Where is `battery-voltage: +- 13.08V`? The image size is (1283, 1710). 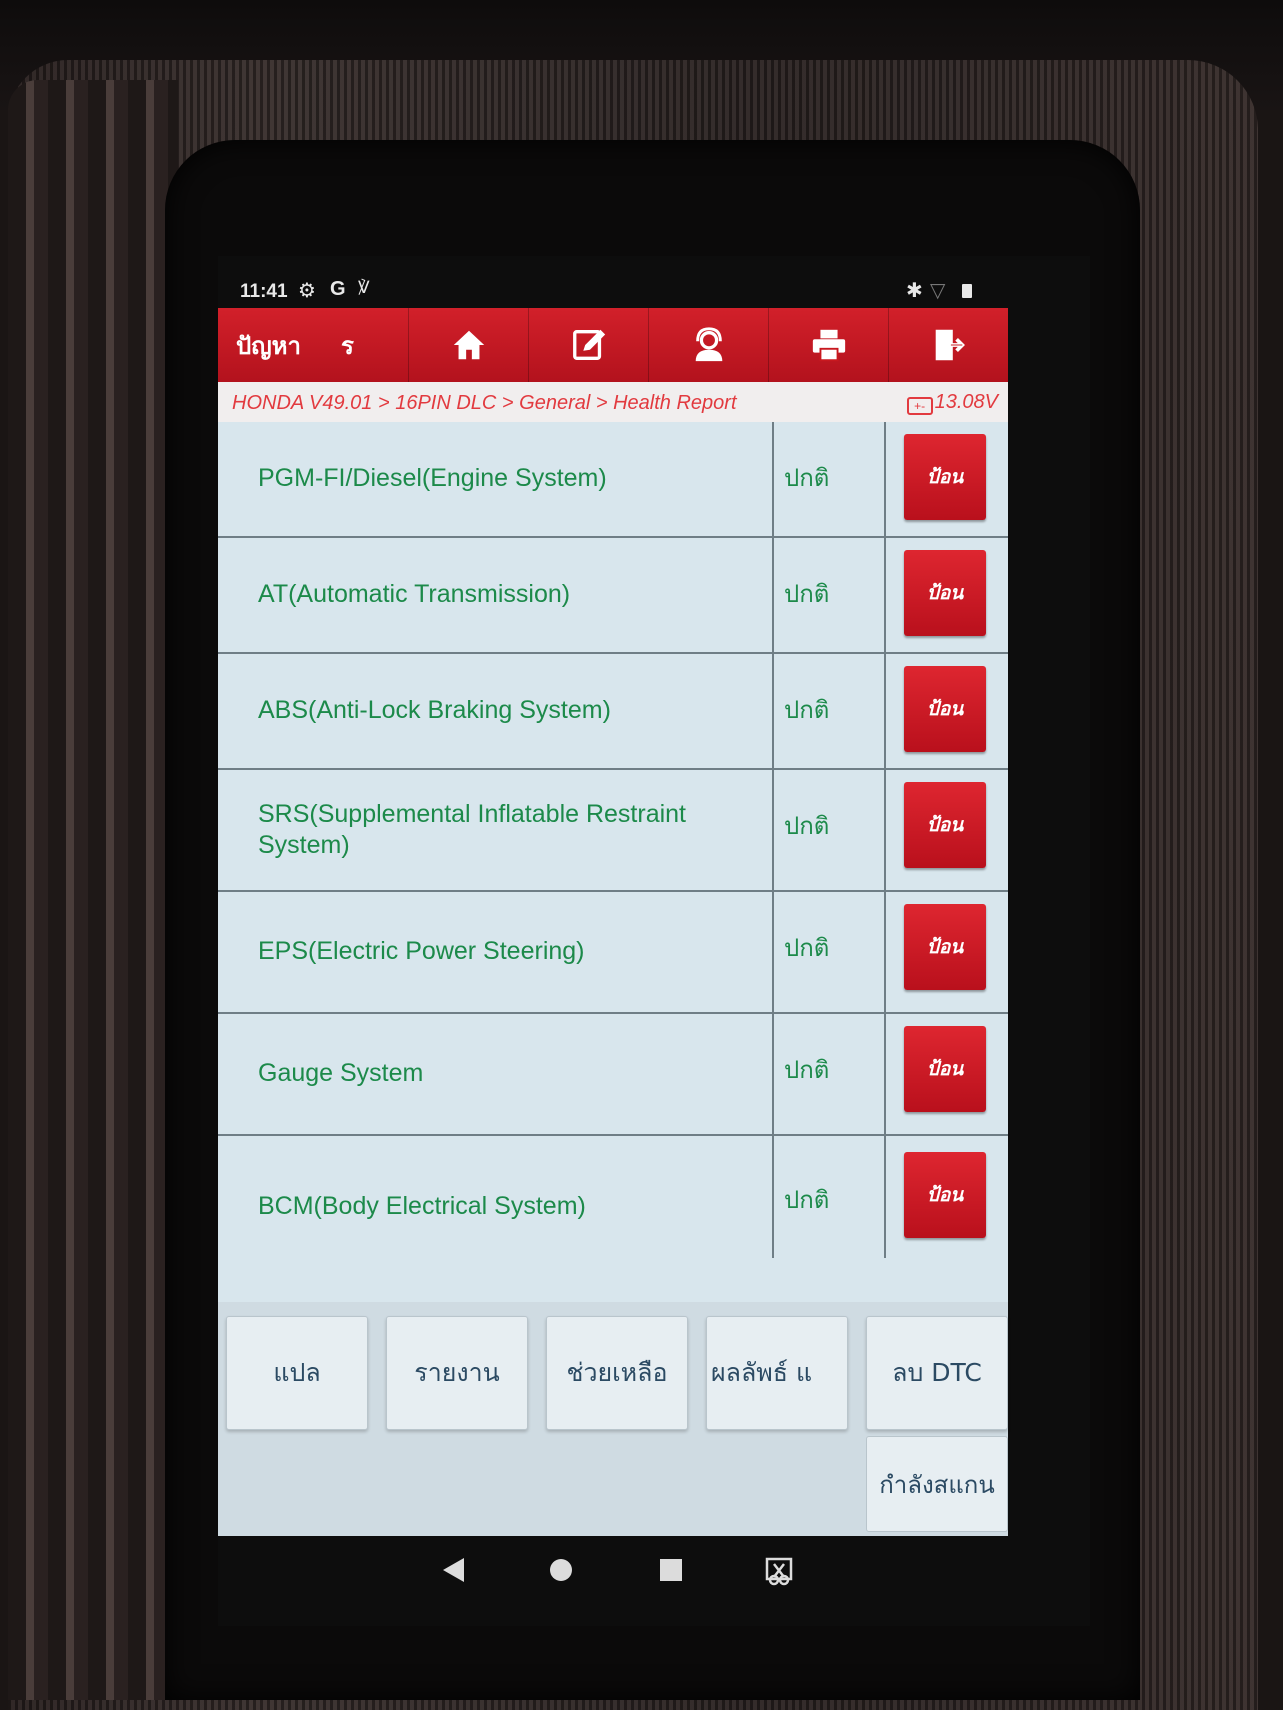
battery-voltage: +- 13.08V is located at coordinates (952, 403).